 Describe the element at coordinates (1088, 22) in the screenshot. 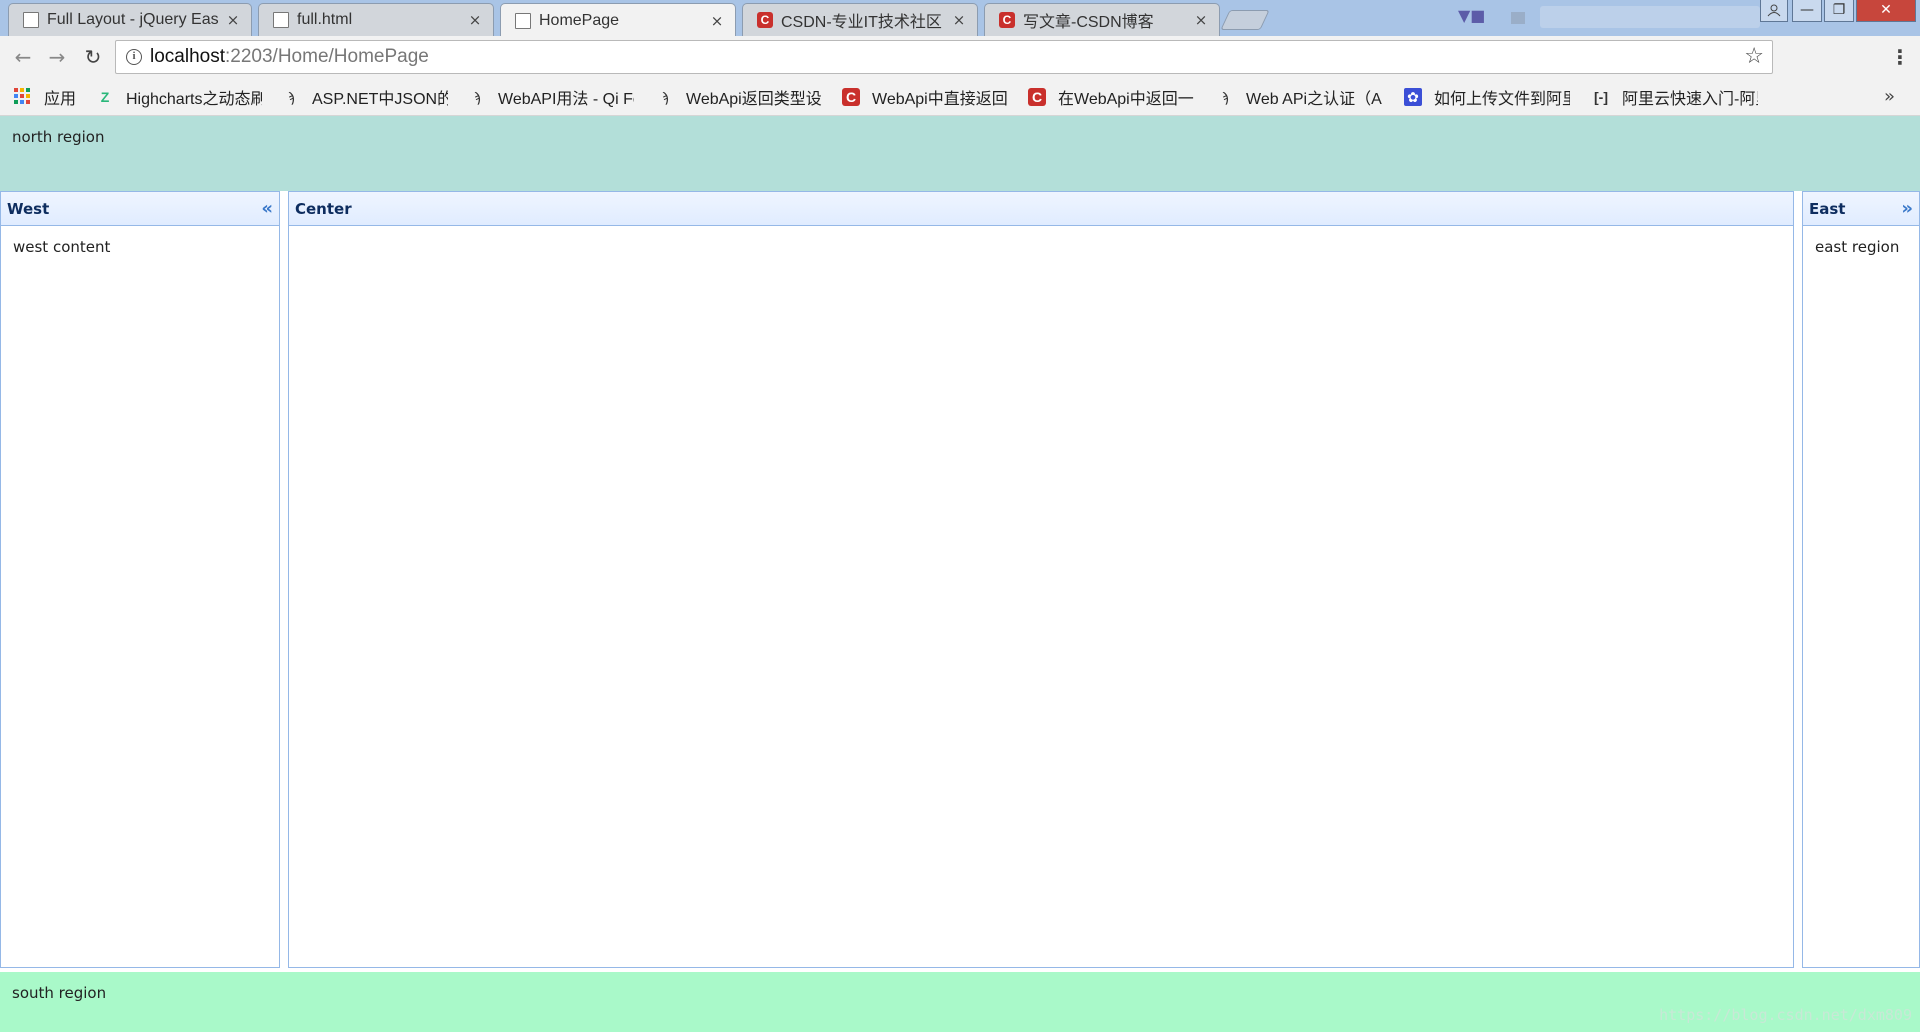

I see `tab-title: 写文章-CSDN博客` at that location.